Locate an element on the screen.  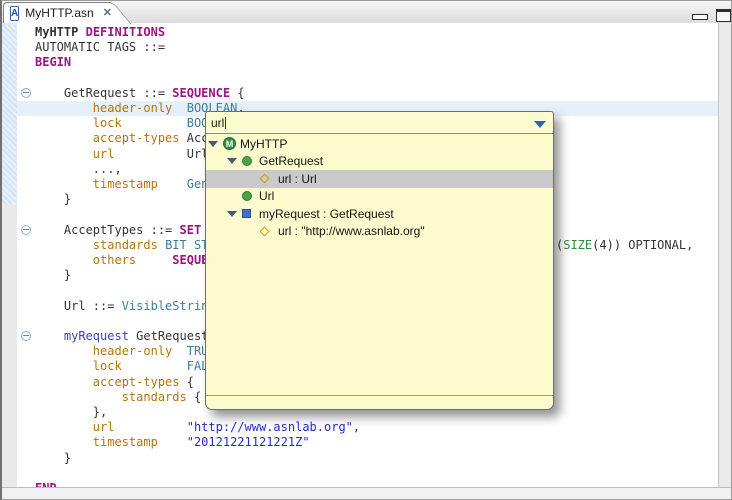
tree-item-label: MyHTTP is located at coordinates (264, 143).